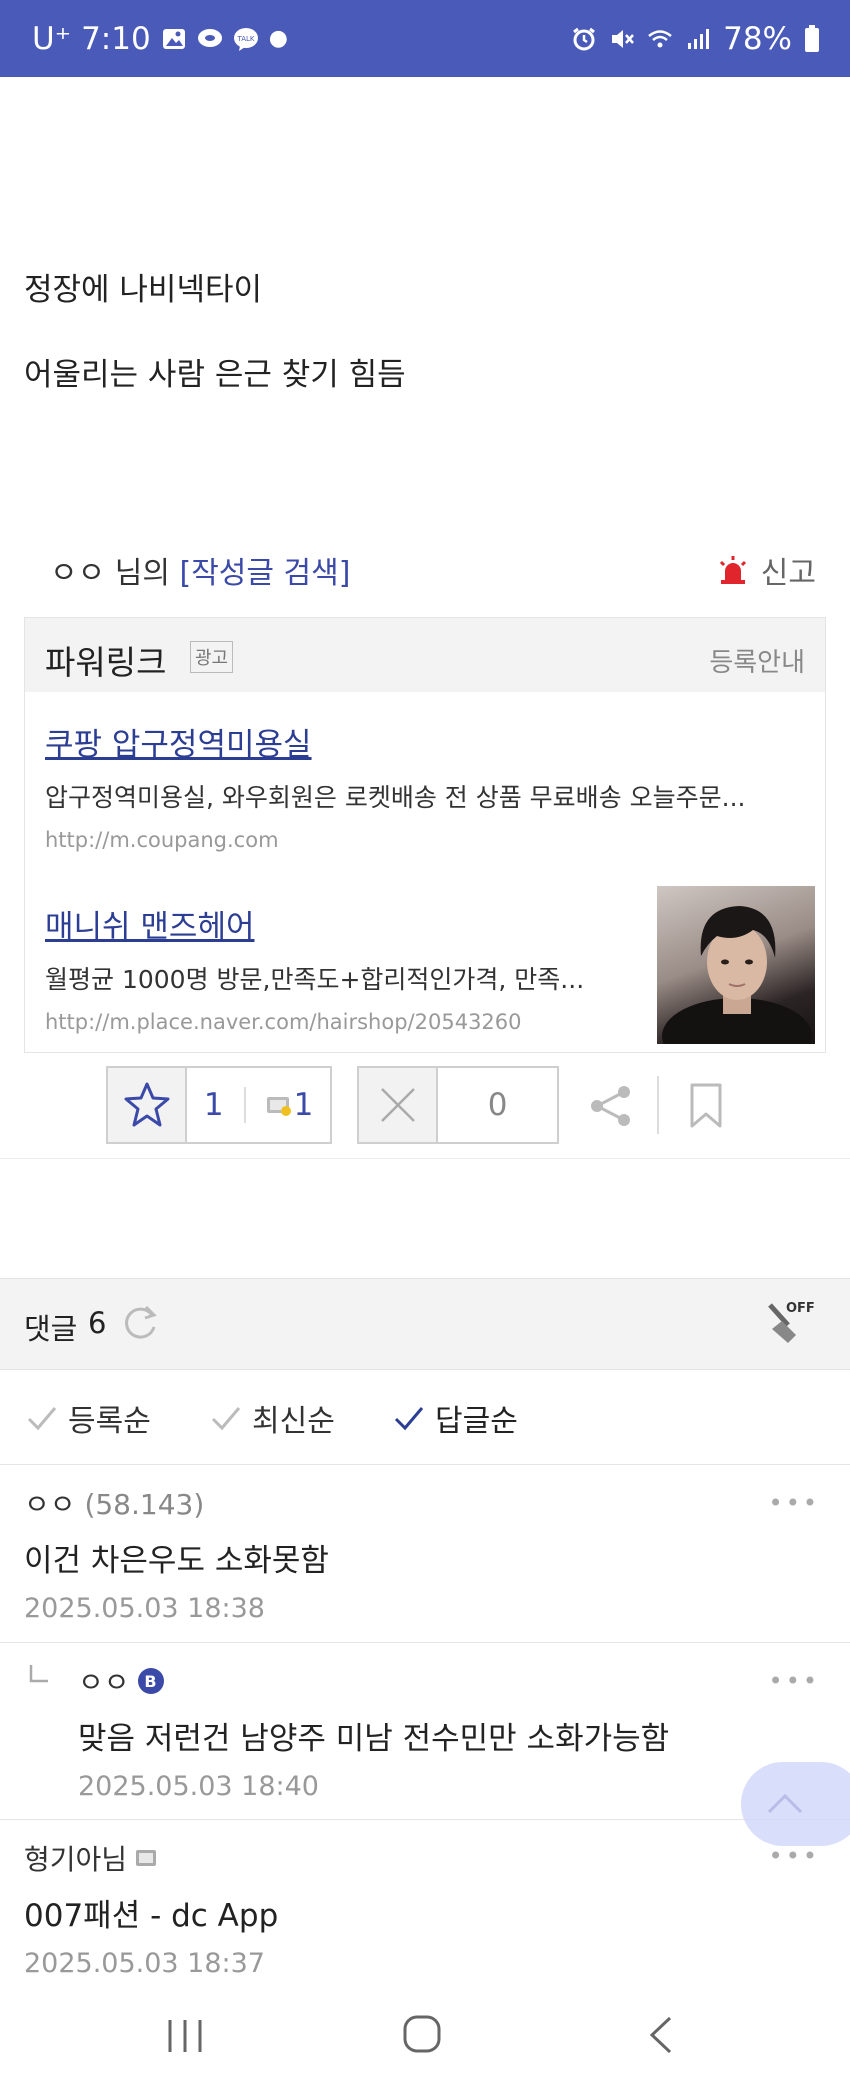  I want to click on author-post-search-link: [작성글 검색], so click(265, 573).